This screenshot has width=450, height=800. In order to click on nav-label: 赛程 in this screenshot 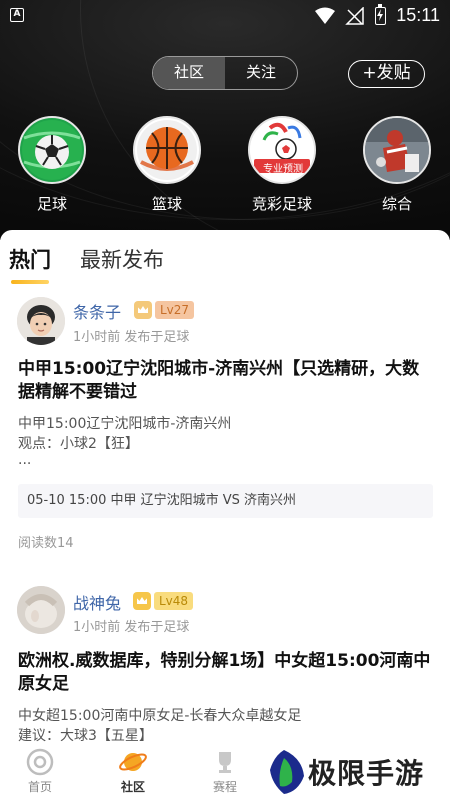, I will do `click(224, 787)`.